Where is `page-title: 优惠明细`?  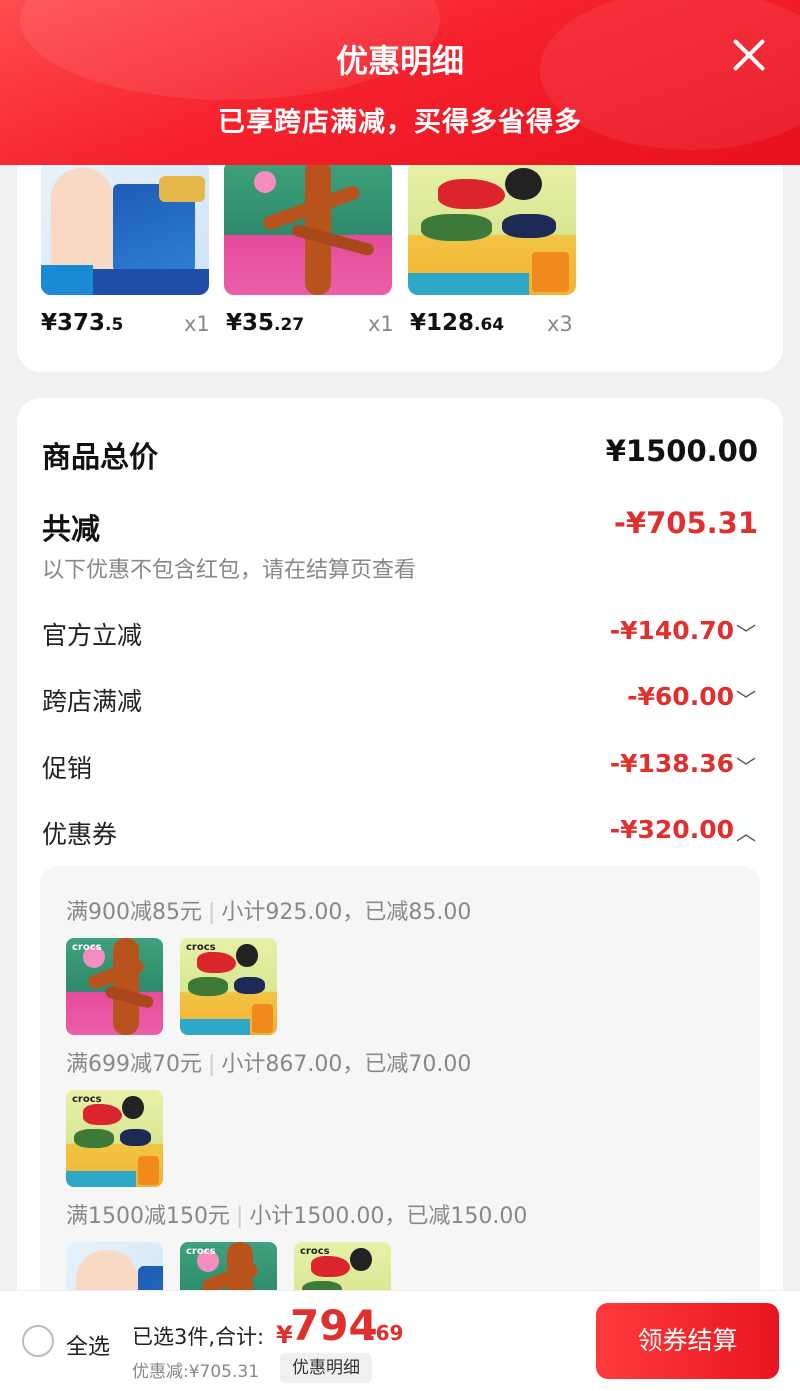 page-title: 优惠明细 is located at coordinates (399, 61).